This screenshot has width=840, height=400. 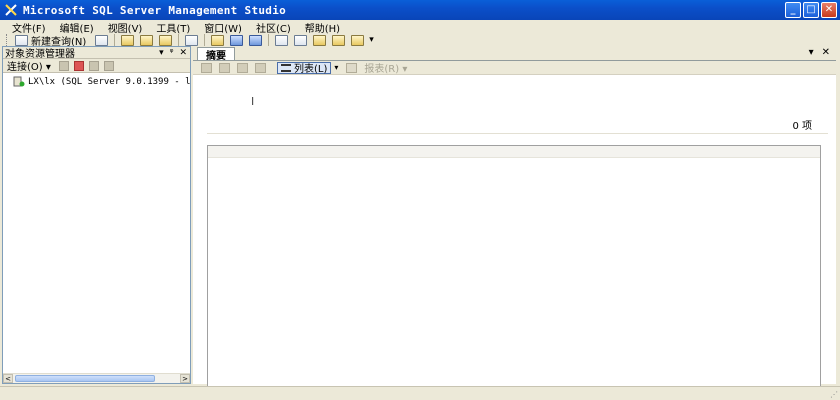 What do you see at coordinates (311, 69) in the screenshot?
I see `list-view-label: 列表(L)` at bounding box center [311, 69].